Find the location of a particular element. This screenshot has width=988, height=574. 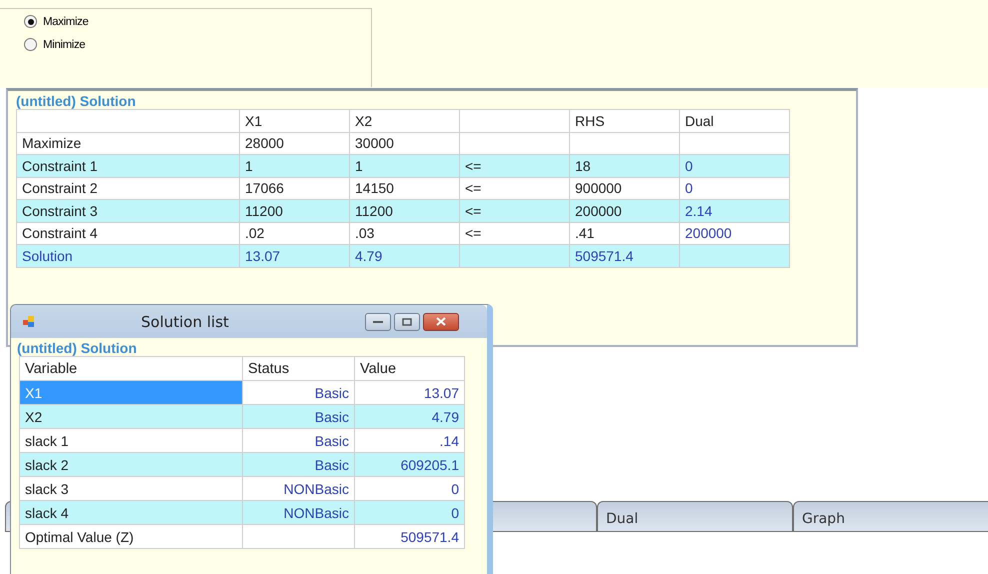

minimize-button is located at coordinates (378, 321).